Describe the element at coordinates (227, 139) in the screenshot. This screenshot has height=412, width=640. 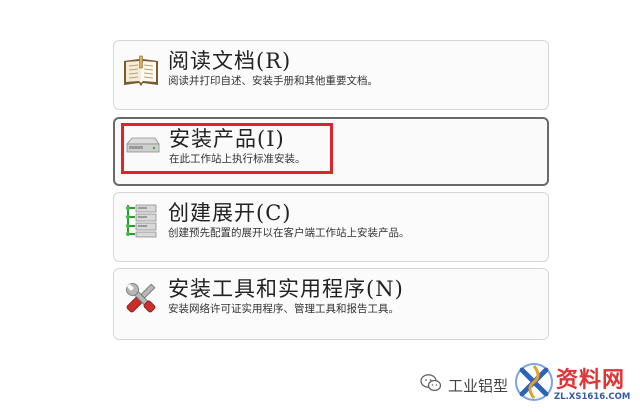
I see `item-title: 安装产品(I)` at that location.